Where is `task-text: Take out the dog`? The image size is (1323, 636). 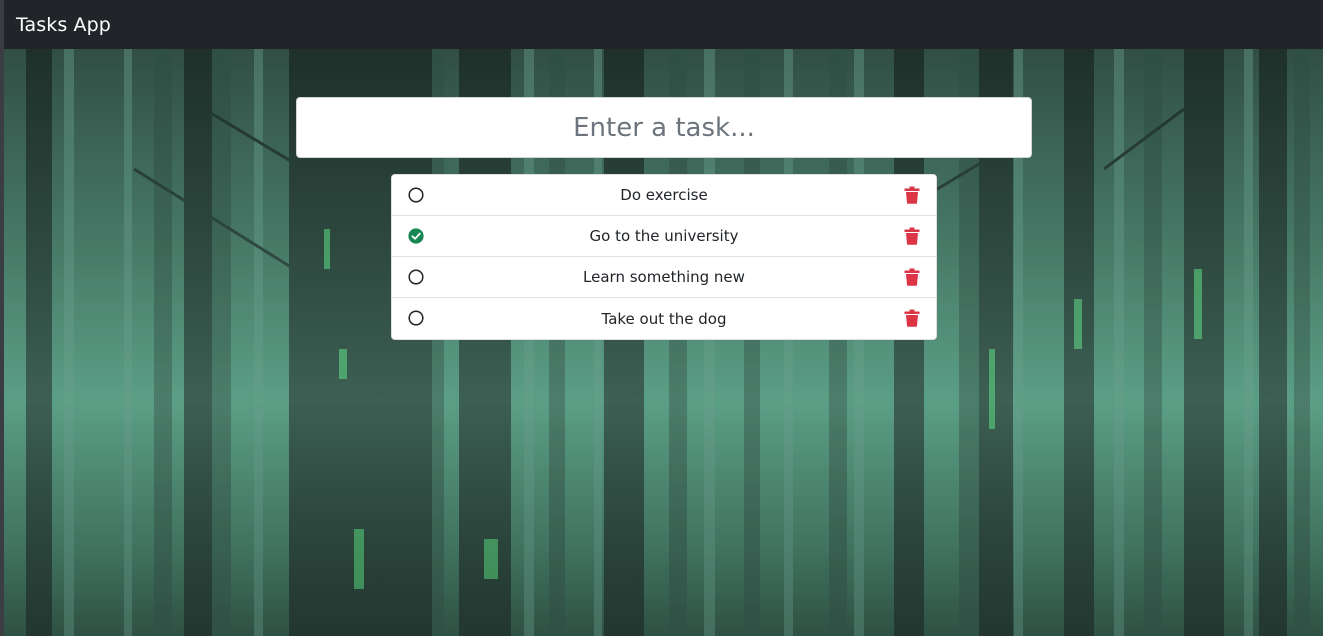 task-text: Take out the dog is located at coordinates (664, 318).